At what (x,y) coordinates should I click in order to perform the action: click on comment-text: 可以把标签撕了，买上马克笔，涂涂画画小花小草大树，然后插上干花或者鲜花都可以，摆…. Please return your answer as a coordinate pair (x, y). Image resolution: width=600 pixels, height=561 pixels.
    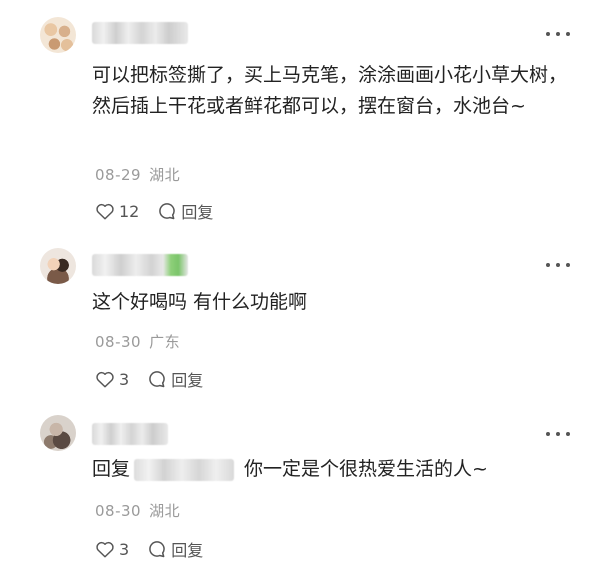
    Looking at the image, I should click on (330, 90).